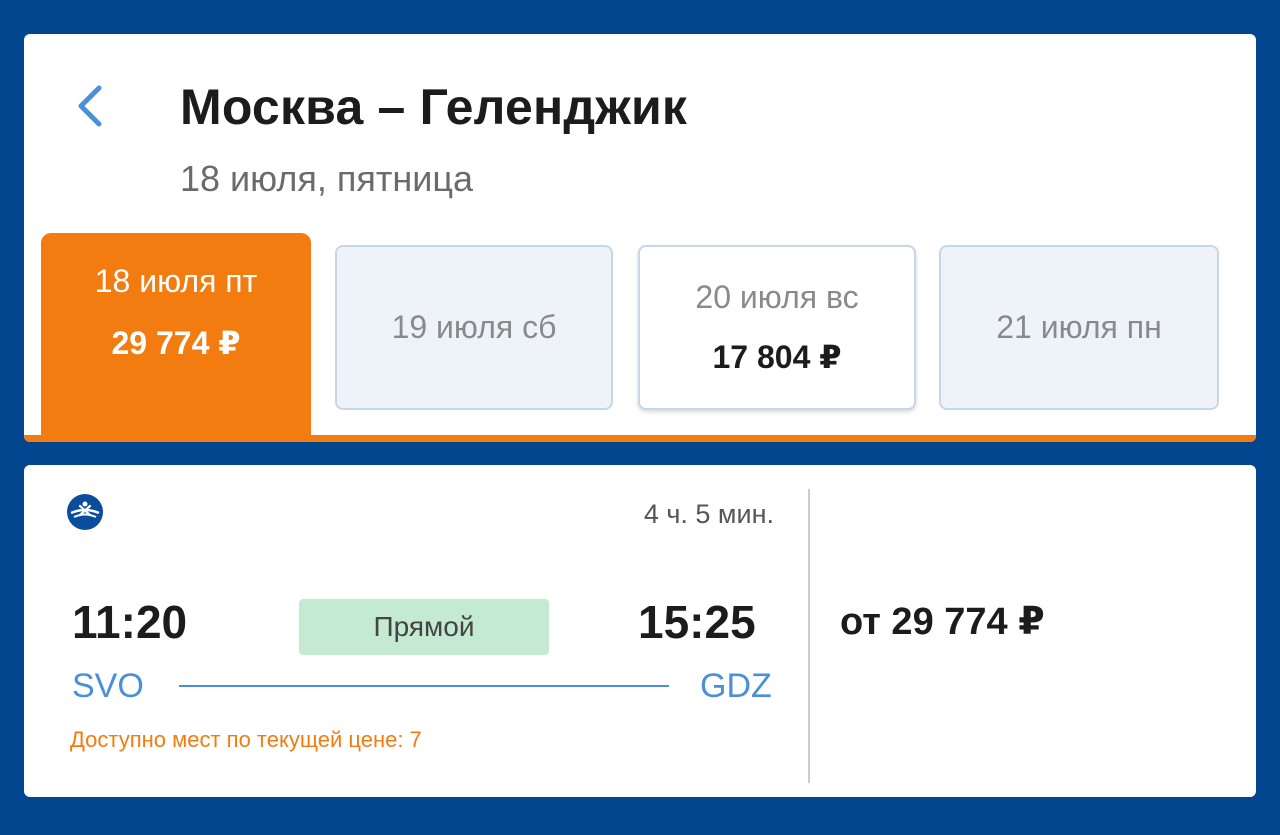  What do you see at coordinates (942, 621) in the screenshot?
I see `flight-price: от 29 774 ₽` at bounding box center [942, 621].